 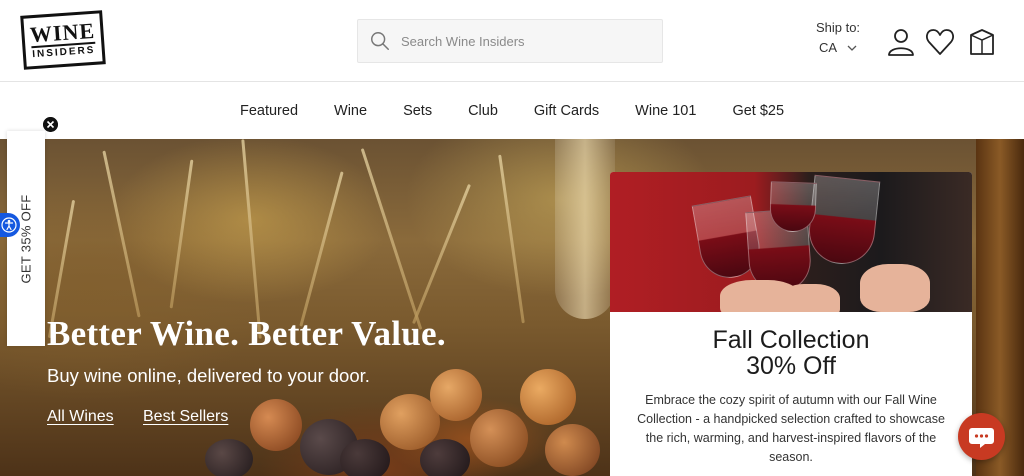 What do you see at coordinates (791, 242) in the screenshot?
I see `fall-collection-image` at bounding box center [791, 242].